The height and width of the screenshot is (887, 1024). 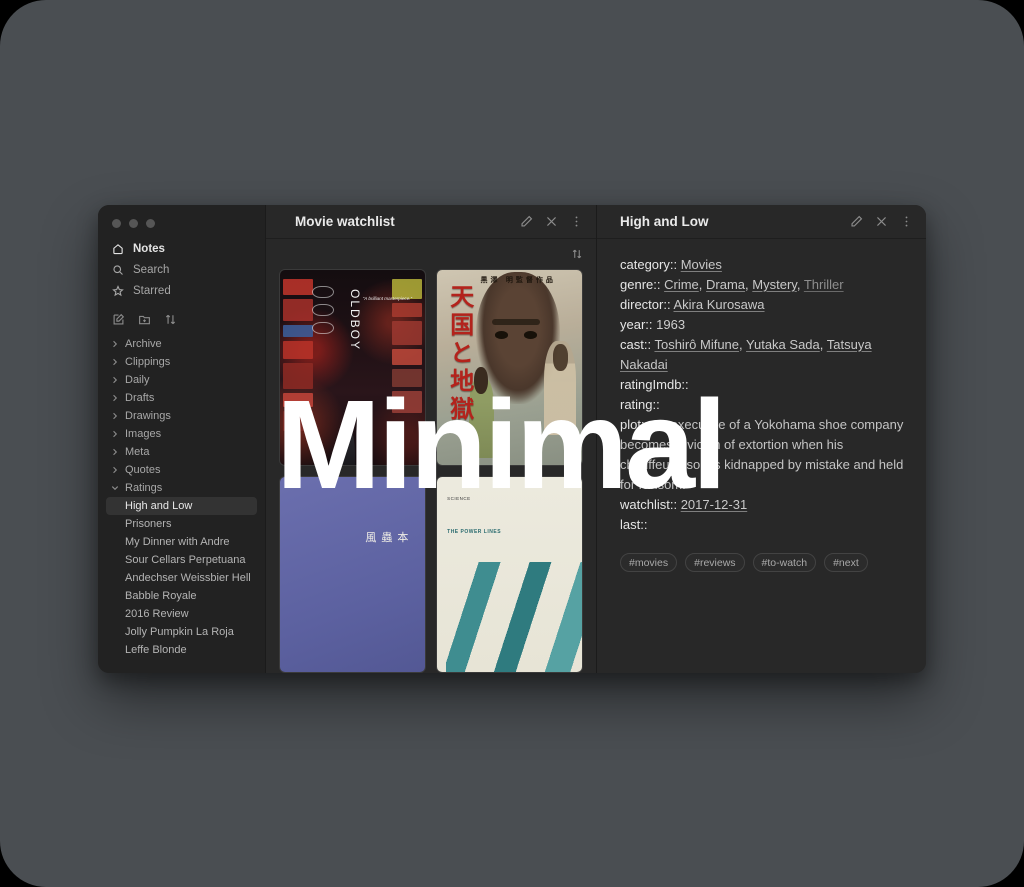 I want to click on poster-credit-top: 黒澤 明監督作品, so click(x=518, y=279).